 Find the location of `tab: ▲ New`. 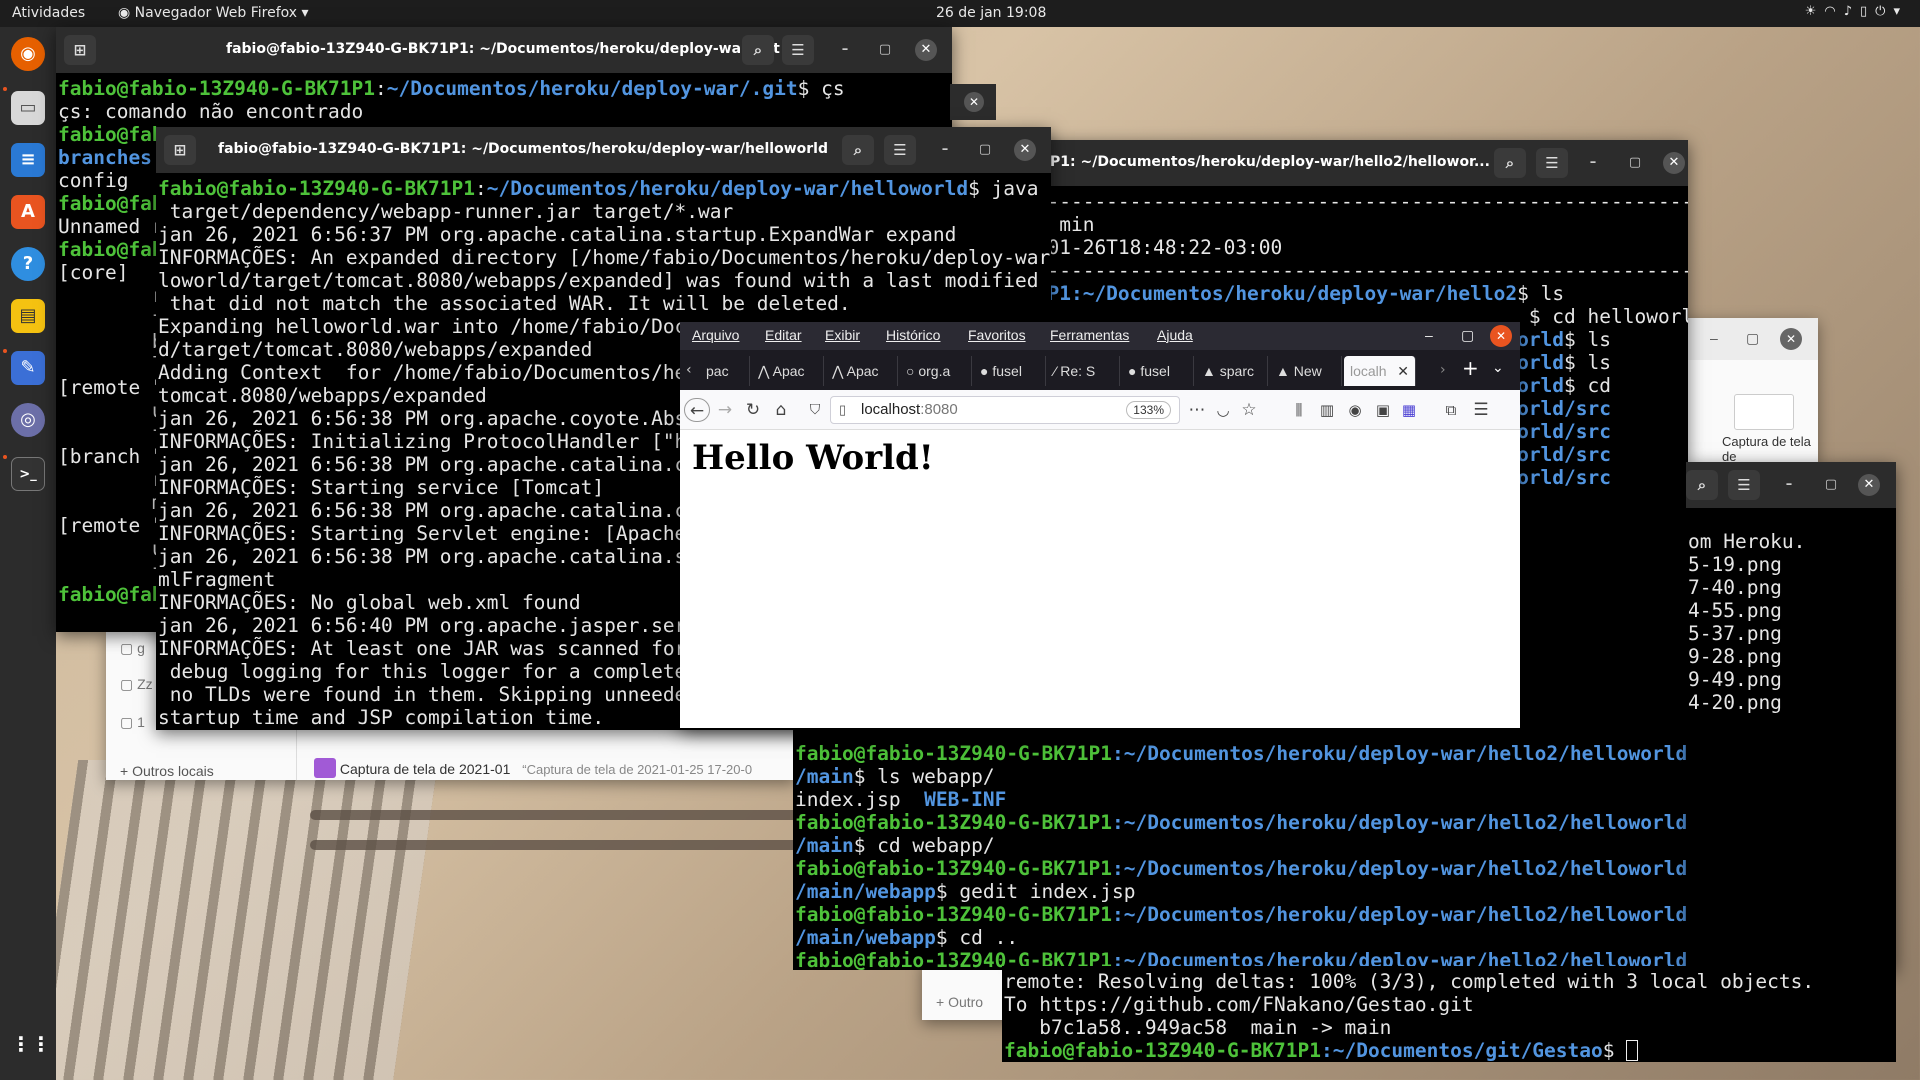

tab: ▲ New is located at coordinates (1306, 371).